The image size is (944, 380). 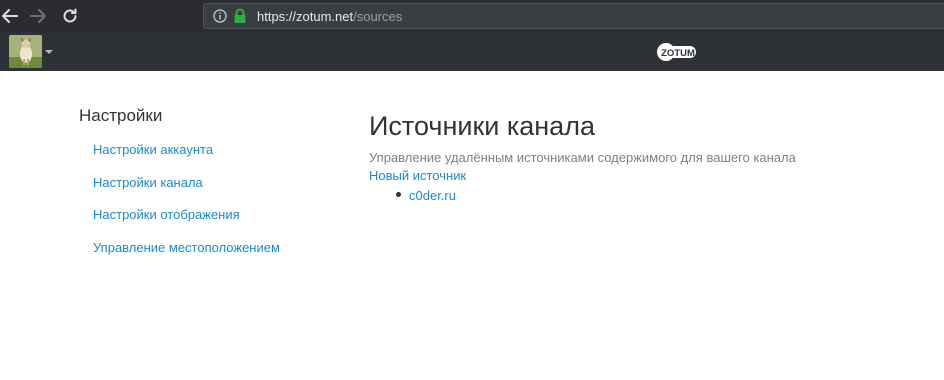 I want to click on sidebar-item-display: Настройки отображения, so click(x=186, y=222).